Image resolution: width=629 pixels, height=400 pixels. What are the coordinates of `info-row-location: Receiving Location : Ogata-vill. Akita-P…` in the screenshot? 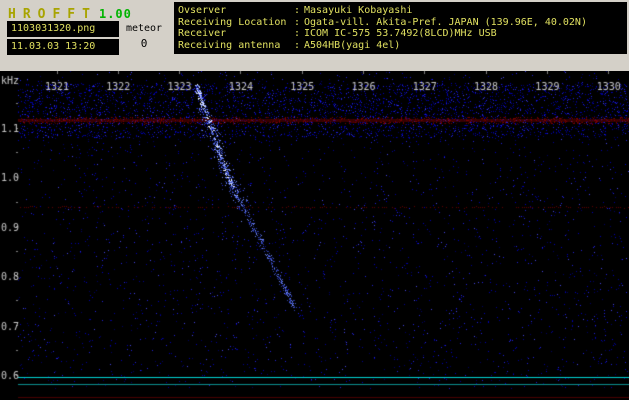 It's located at (400, 23).